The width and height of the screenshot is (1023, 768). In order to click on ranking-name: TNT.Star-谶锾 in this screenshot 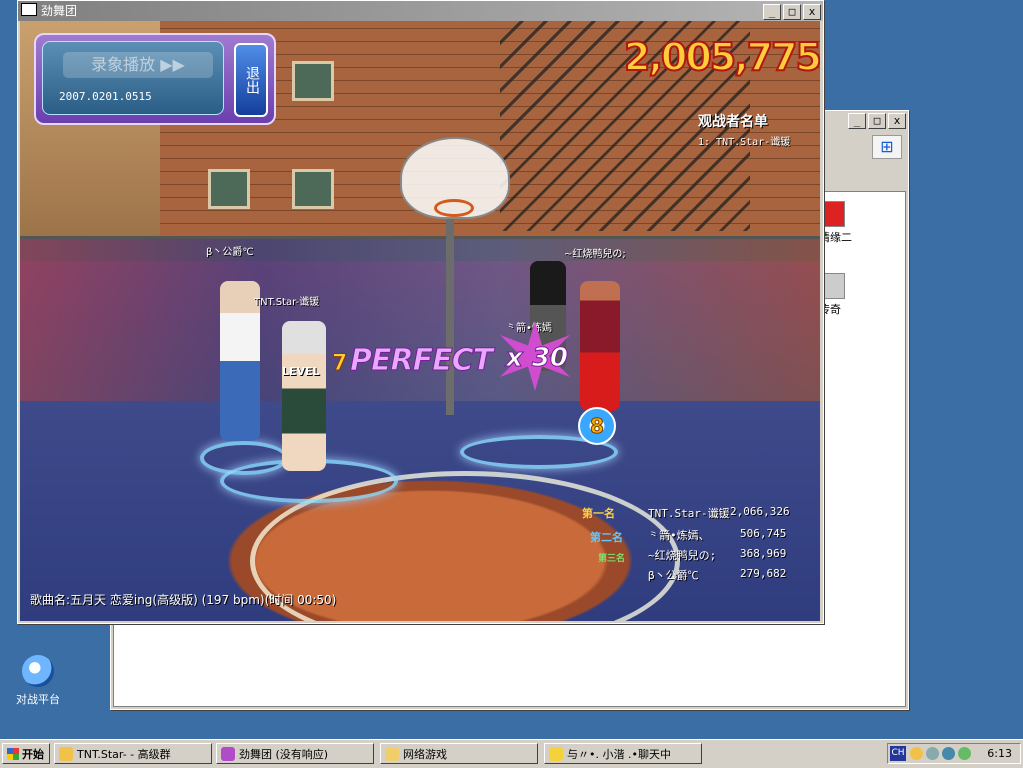, I will do `click(689, 513)`.